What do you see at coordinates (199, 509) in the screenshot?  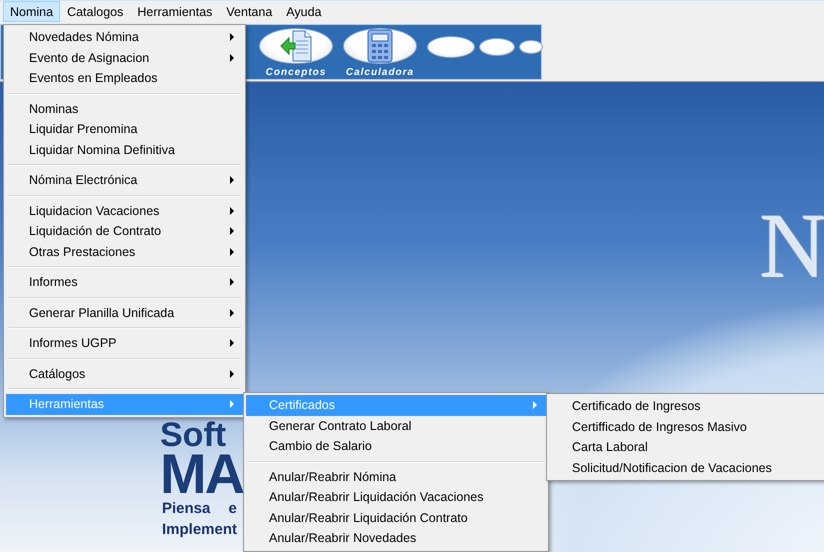 I see `tagline-text: Piensa e` at bounding box center [199, 509].